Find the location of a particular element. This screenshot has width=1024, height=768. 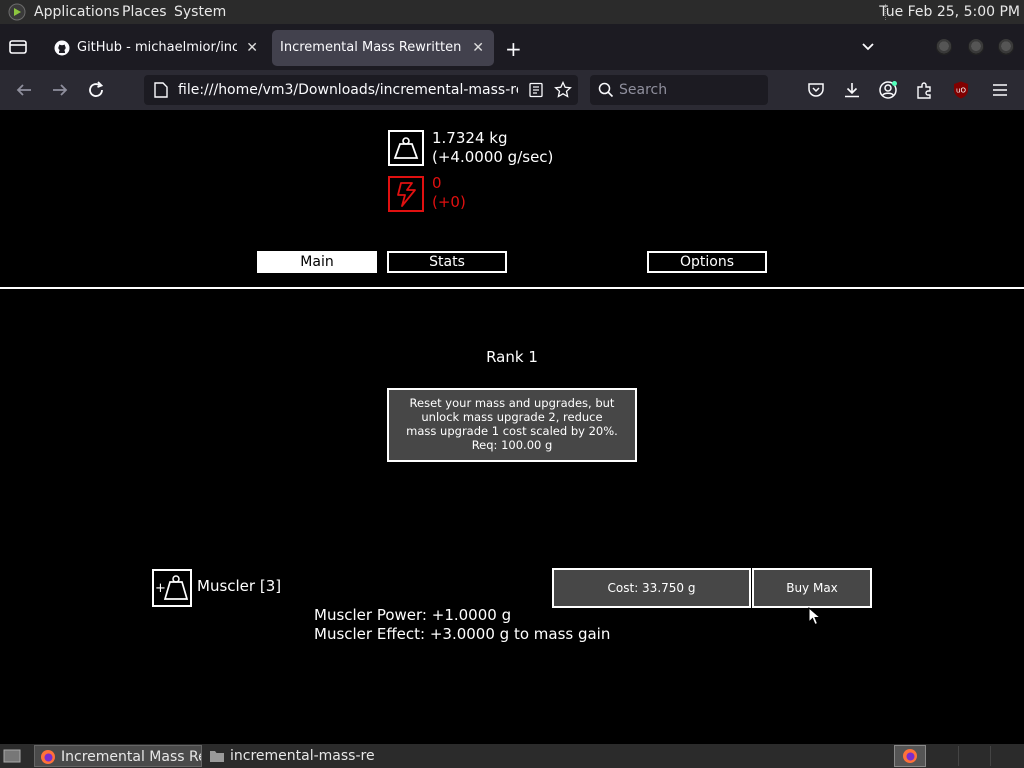

ublock-icon: uO is located at coordinates (961, 90).